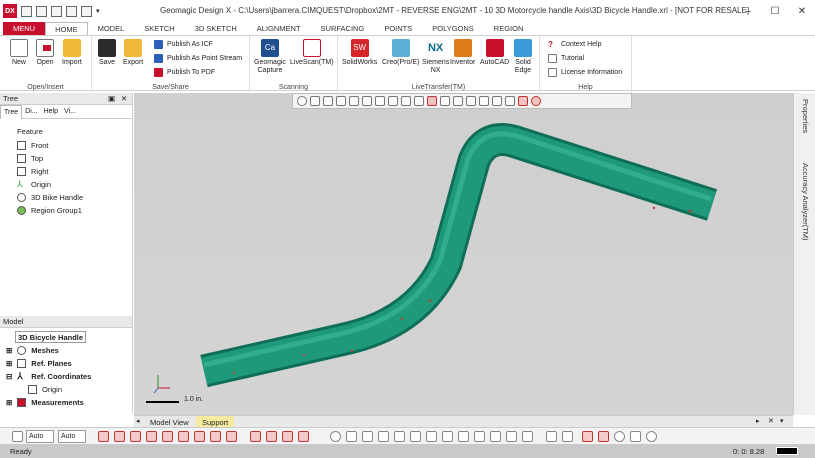 The image size is (815, 458). What do you see at coordinates (312, 53) in the screenshot?
I see `livescan-button: LiveScan(TM)` at bounding box center [312, 53].